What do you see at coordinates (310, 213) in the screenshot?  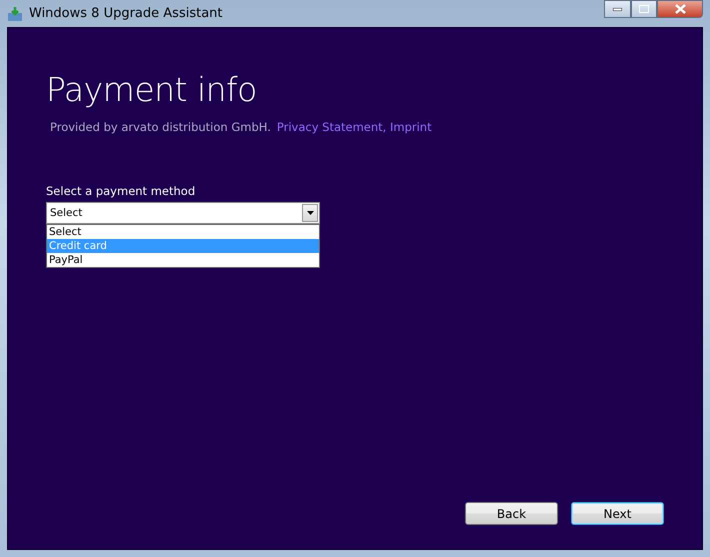 I see `caret-icon` at bounding box center [310, 213].